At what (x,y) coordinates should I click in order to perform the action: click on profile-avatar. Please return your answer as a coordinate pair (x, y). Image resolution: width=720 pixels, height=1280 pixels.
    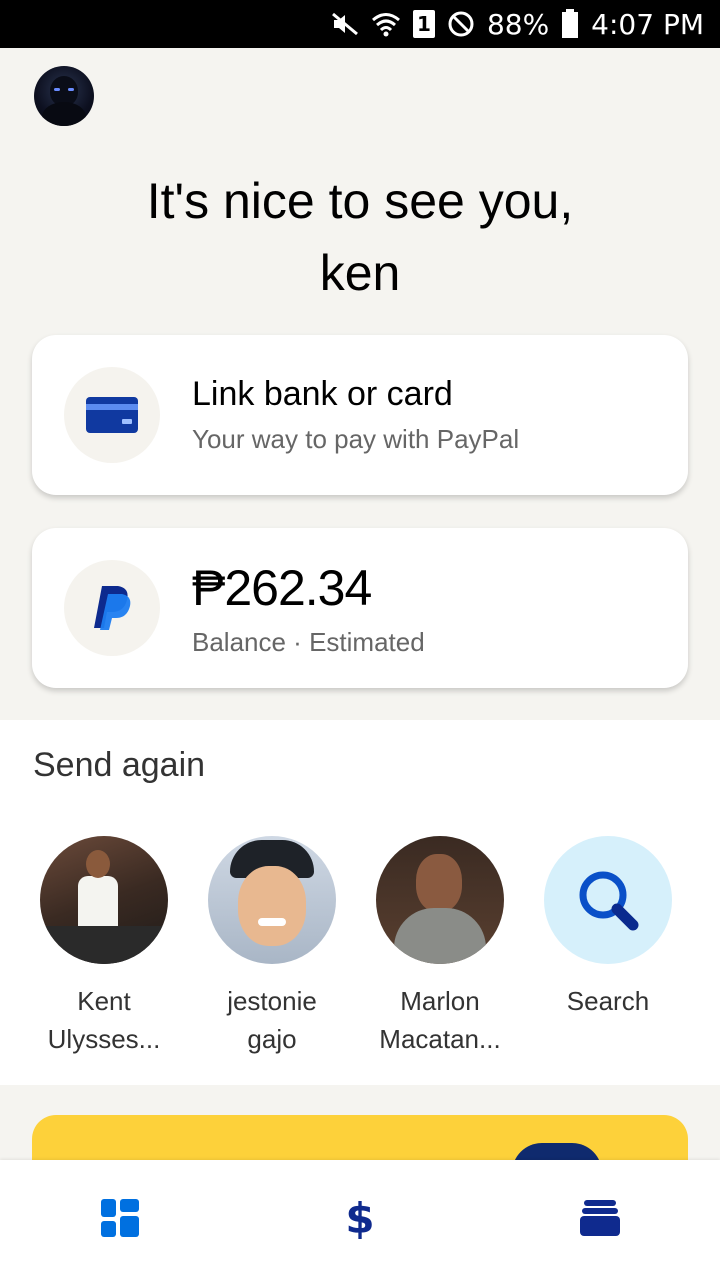
    Looking at the image, I should click on (64, 96).